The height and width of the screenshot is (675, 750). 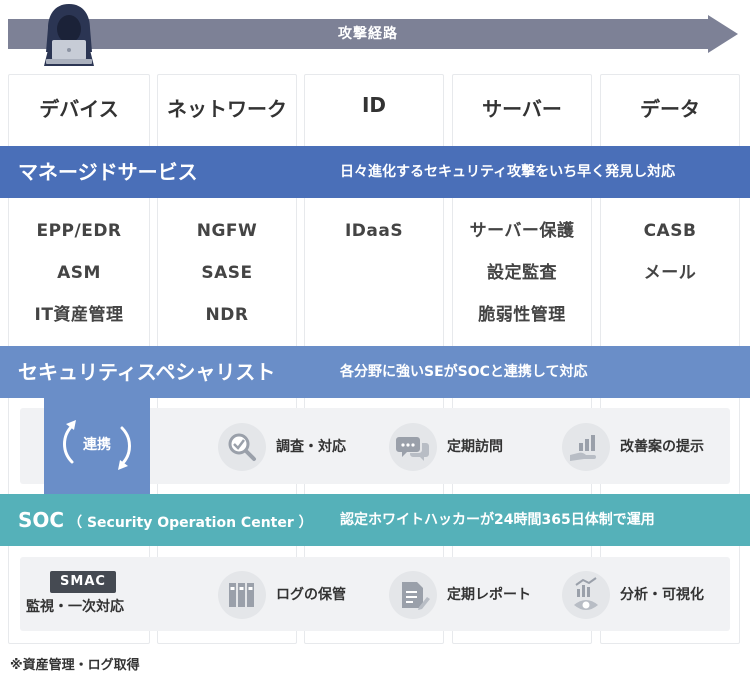 What do you see at coordinates (497, 520) in the screenshot?
I see `soc-desc: 認定ホワイトハッカーが24時間365日体制で運用` at bounding box center [497, 520].